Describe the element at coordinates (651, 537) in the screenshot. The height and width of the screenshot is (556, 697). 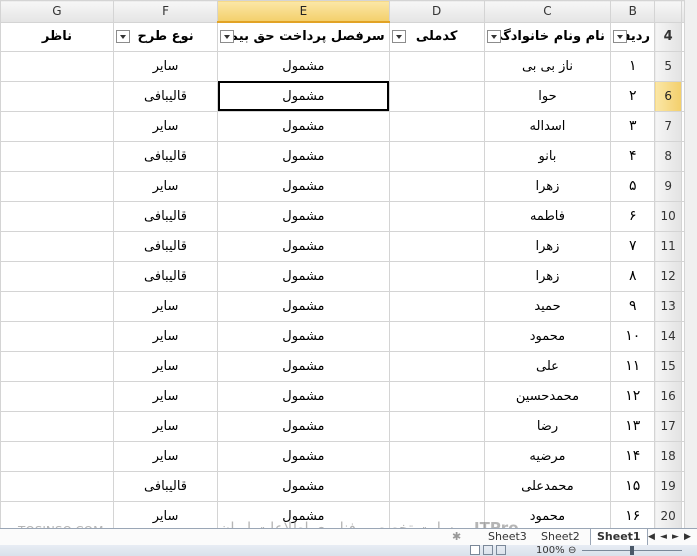
I see `scroll-tabs-last-icon: ◀` at that location.